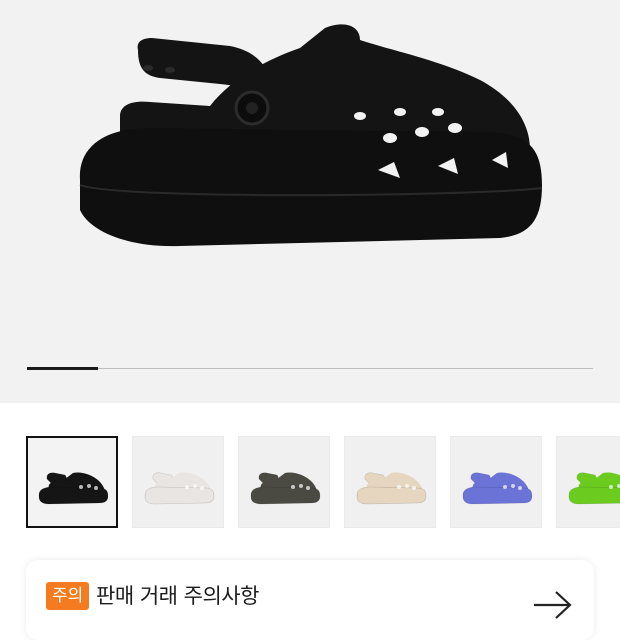  Describe the element at coordinates (62, 368) in the screenshot. I see `gallery-progress-indicator` at that location.